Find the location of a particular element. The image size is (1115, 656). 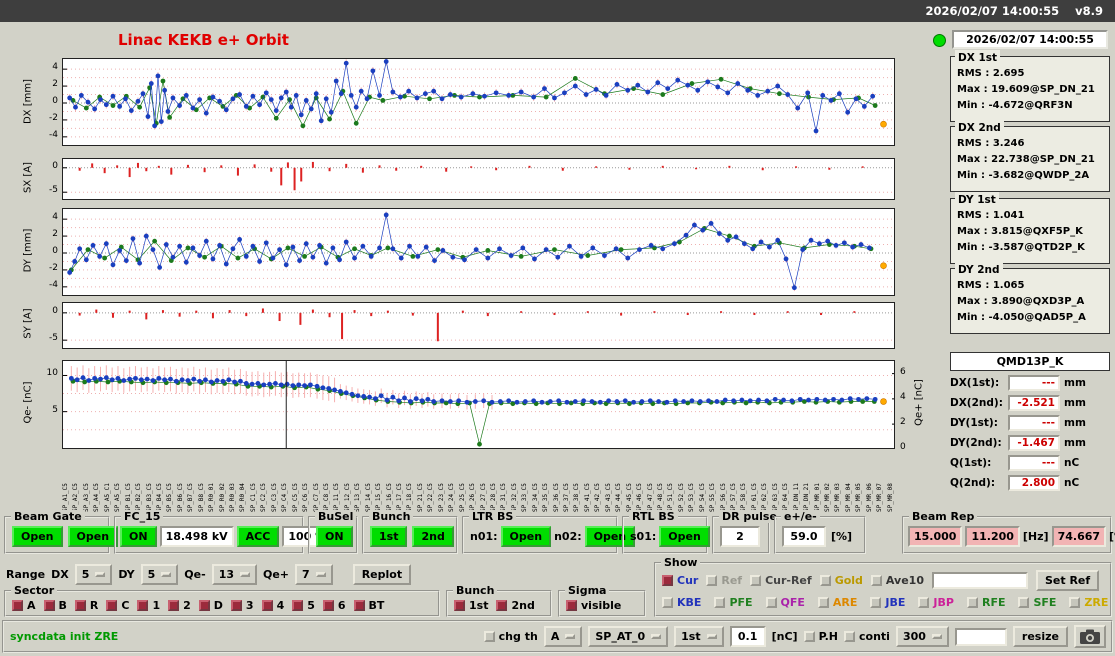

show-checkbox-cur-ref: Cur-Ref is located at coordinates (781, 580).